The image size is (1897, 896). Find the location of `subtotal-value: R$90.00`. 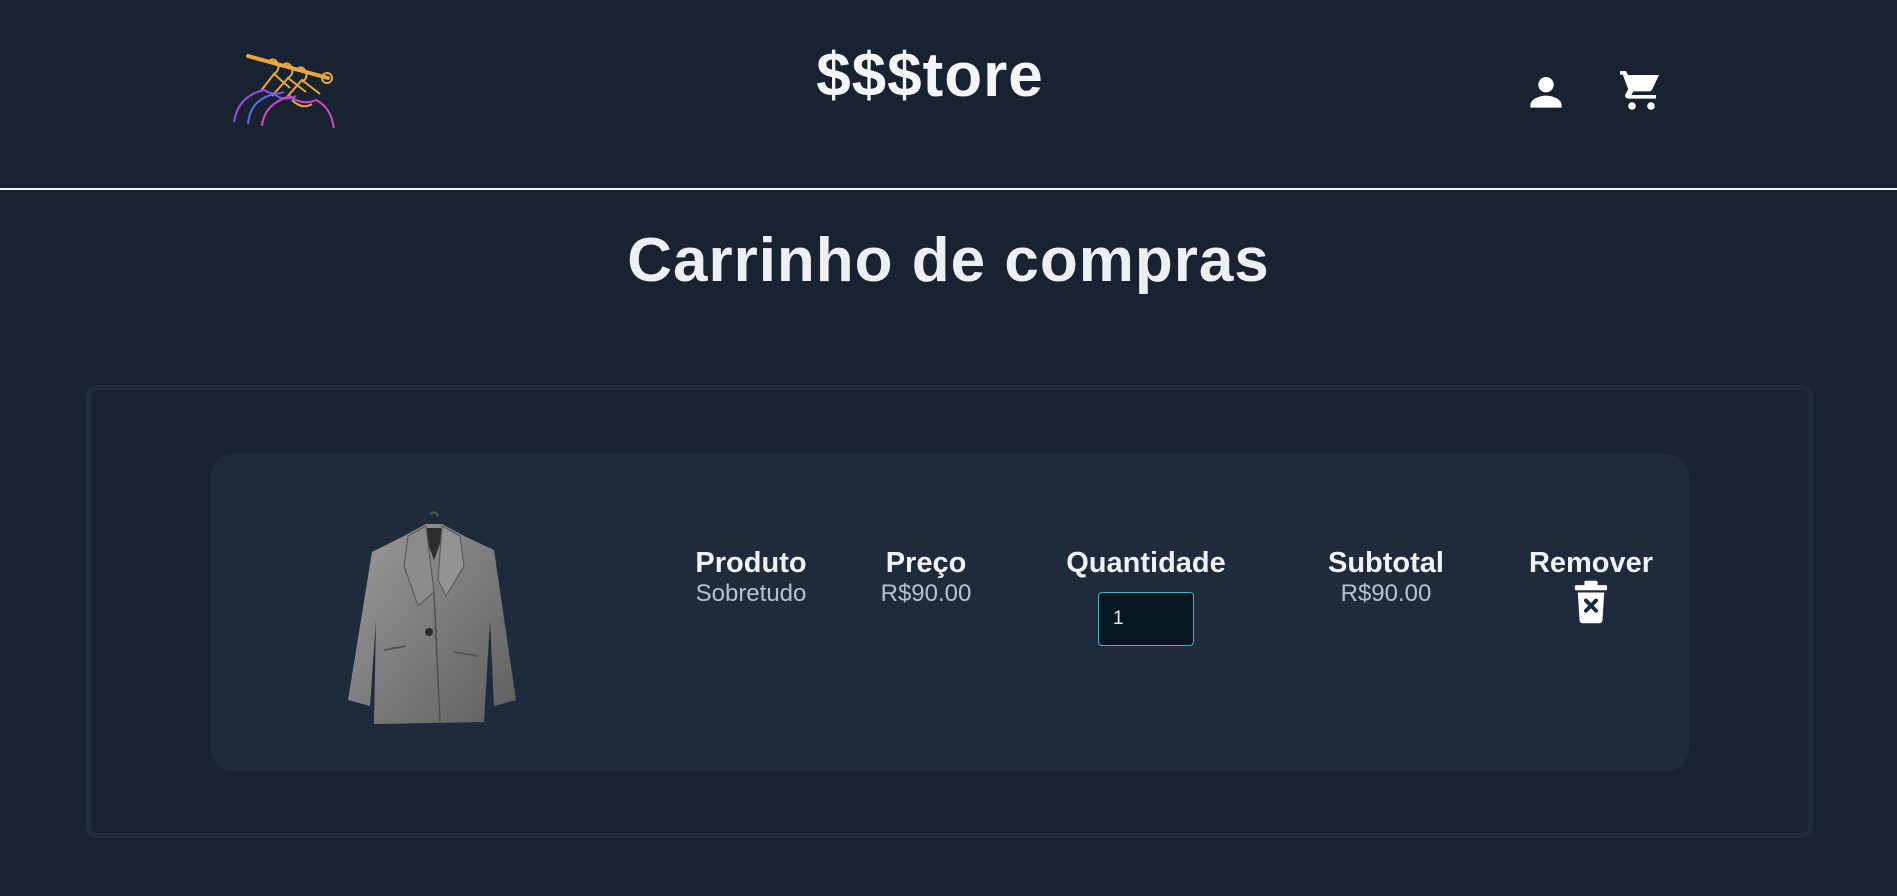

subtotal-value: R$90.00 is located at coordinates (1386, 593).